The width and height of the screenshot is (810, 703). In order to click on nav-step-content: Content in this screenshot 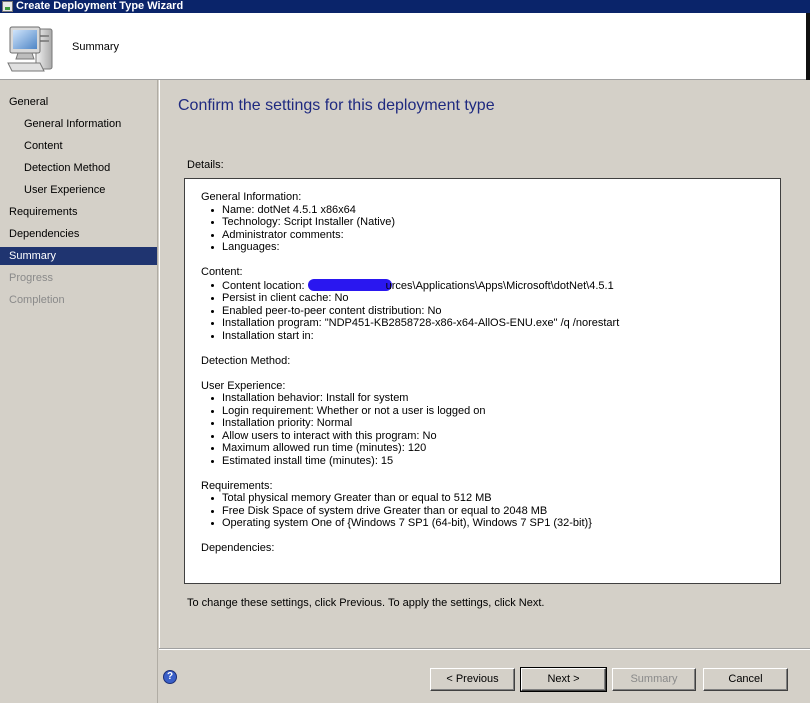, I will do `click(43, 146)`.